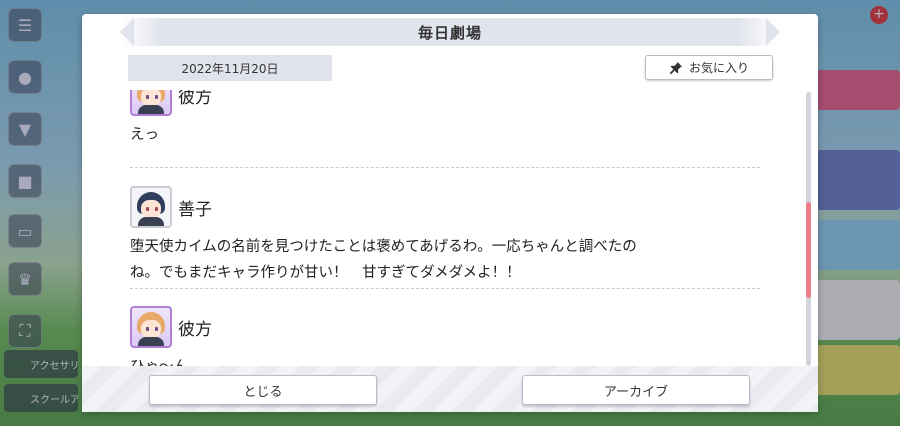 Image resolution: width=900 pixels, height=426 pixels. I want to click on archive-button: アーカイブ, so click(636, 390).